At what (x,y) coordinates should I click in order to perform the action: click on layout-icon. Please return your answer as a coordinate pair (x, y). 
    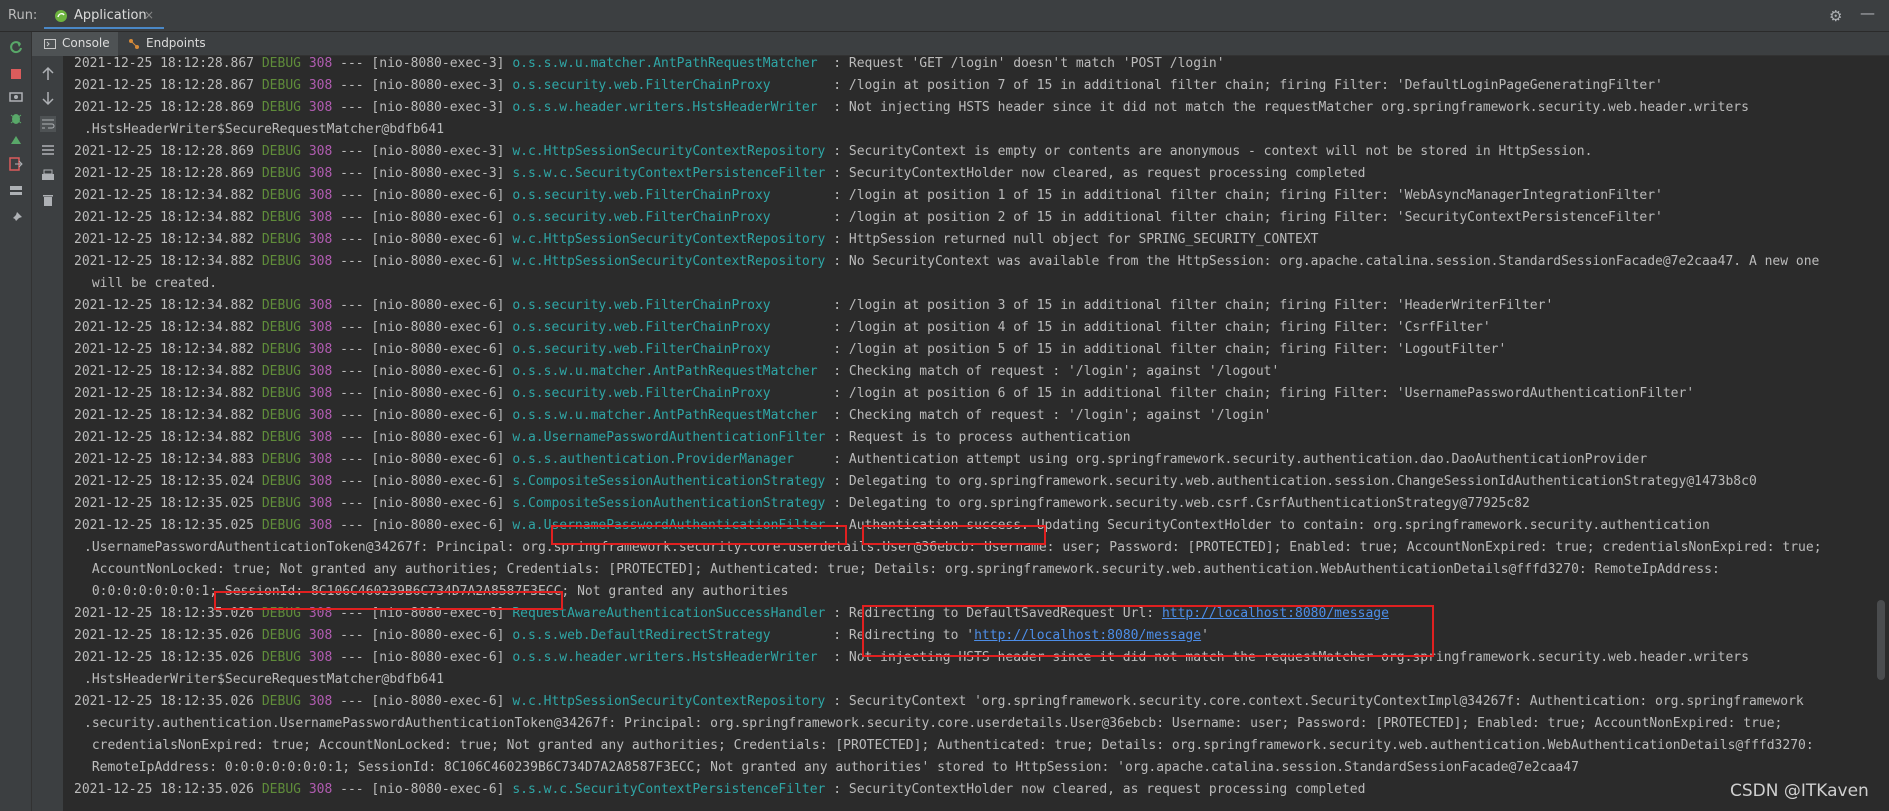
    Looking at the image, I should click on (16, 190).